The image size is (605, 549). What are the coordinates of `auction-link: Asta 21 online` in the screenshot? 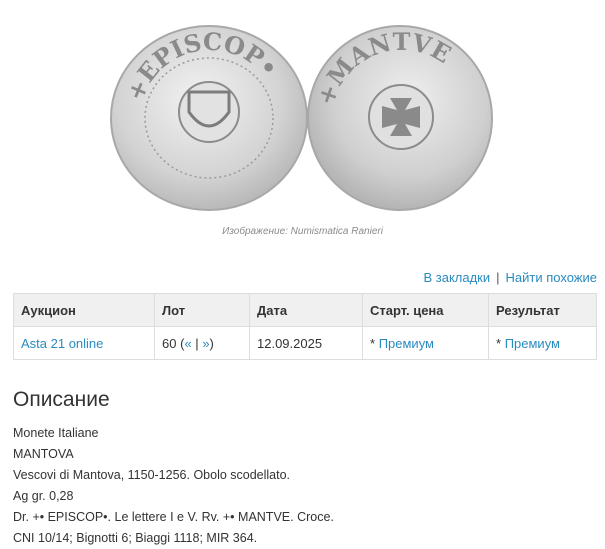 It's located at (62, 343).